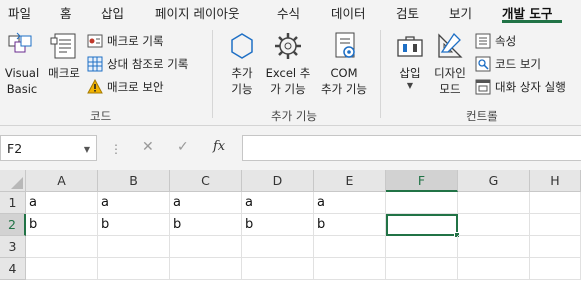 The height and width of the screenshot is (285, 581). I want to click on cell-c4, so click(206, 269).